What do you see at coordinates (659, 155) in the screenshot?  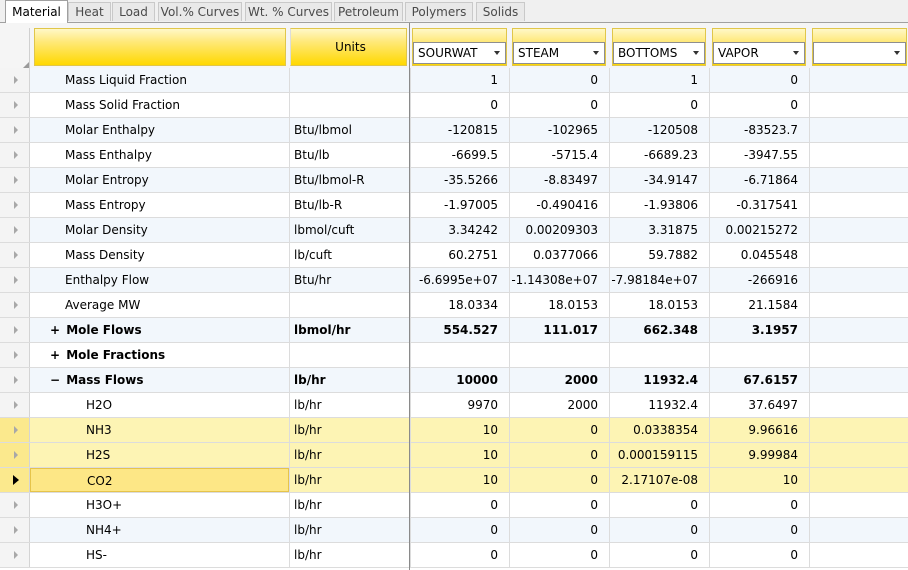 I see `value-cell: -6689.23` at bounding box center [659, 155].